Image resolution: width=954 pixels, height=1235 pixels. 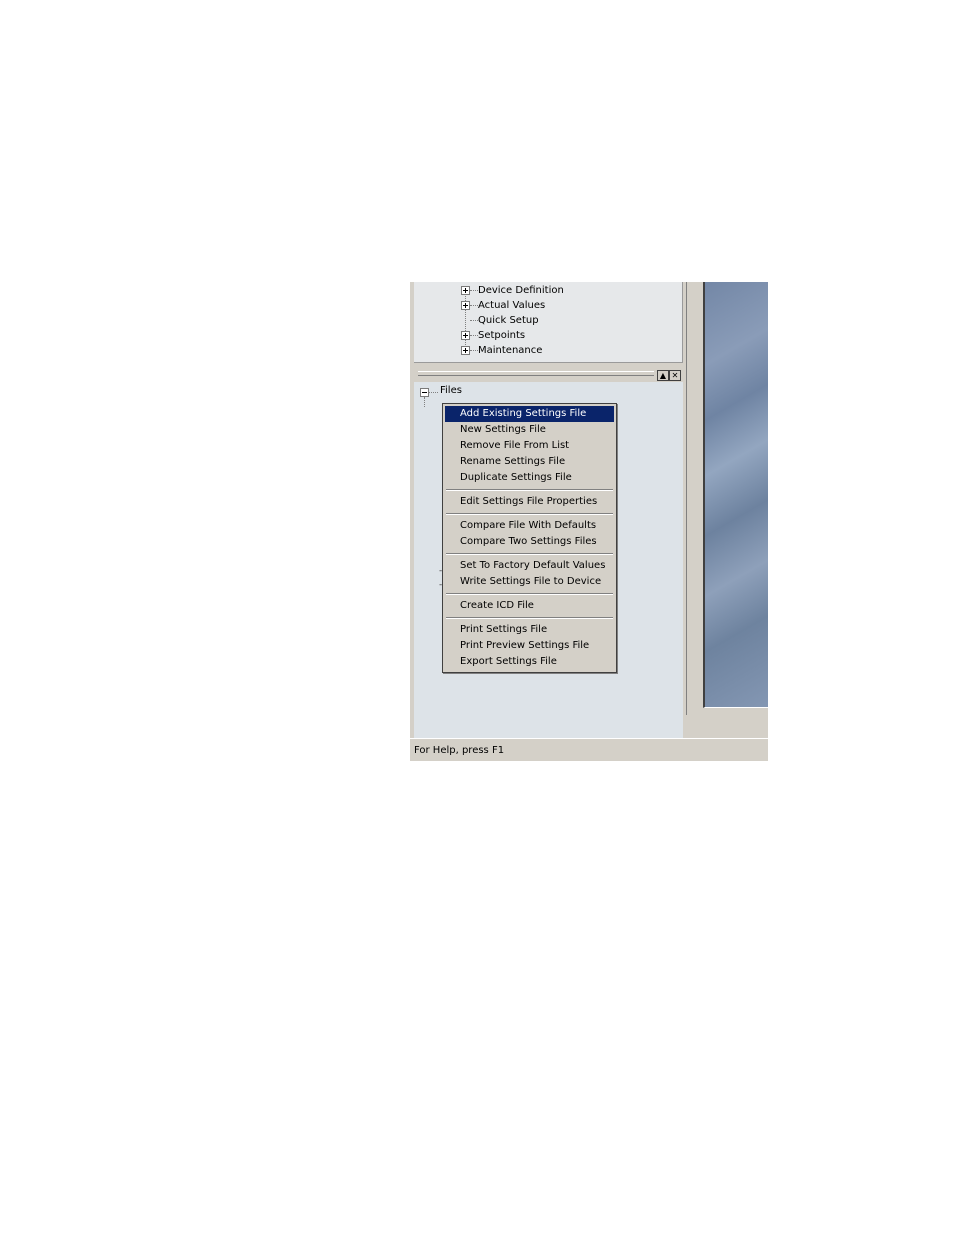 What do you see at coordinates (529, 630) in the screenshot?
I see `menu-item: Print Settings File` at bounding box center [529, 630].